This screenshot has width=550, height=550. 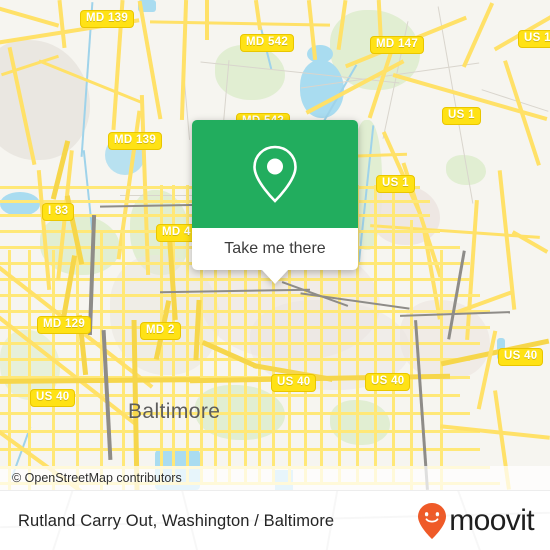 I want to click on place-popup-card: Take me there, so click(x=275, y=202).